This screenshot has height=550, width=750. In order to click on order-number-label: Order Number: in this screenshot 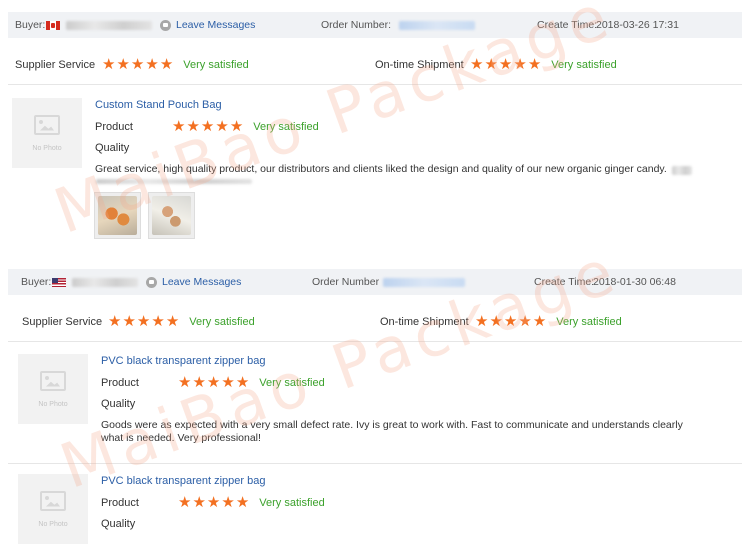, I will do `click(356, 25)`.